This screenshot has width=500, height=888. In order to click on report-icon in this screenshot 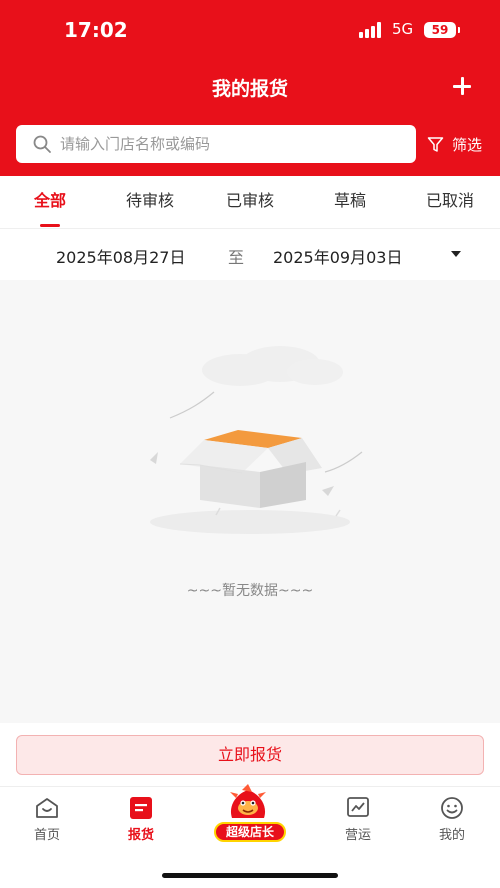, I will do `click(141, 808)`.